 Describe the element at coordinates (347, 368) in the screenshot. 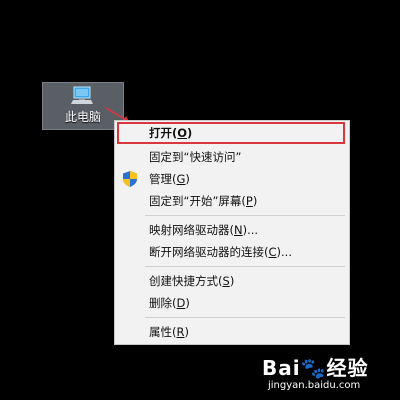

I see `watermark-brand-suffix: 经验` at that location.